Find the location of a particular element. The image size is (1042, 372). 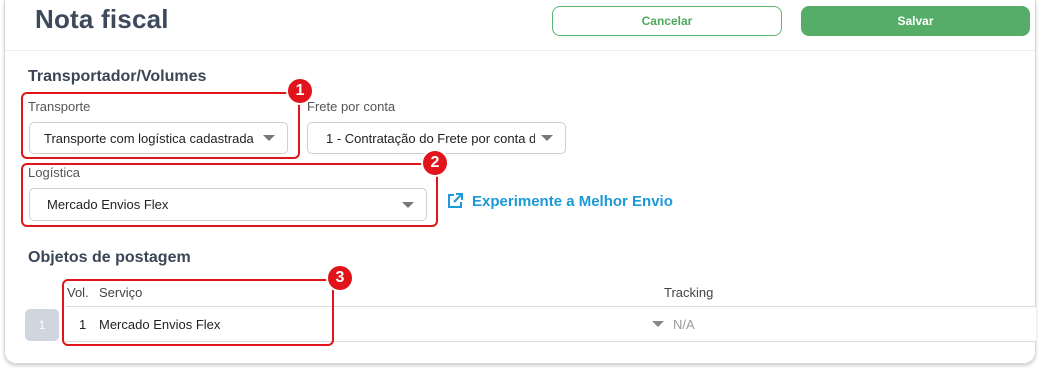

row-tracking: N/A is located at coordinates (684, 324).